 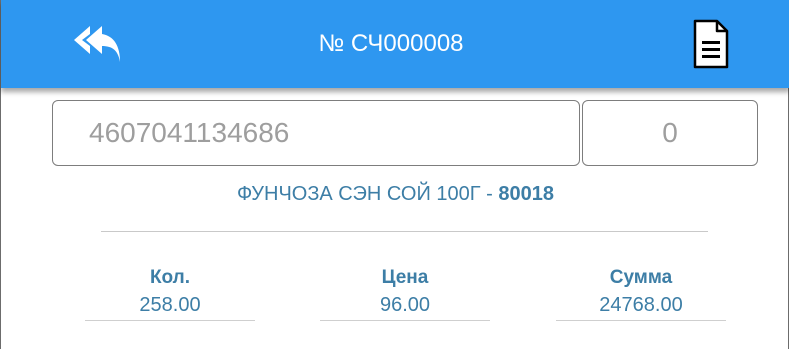 I want to click on barcode-input, so click(x=316, y=133).